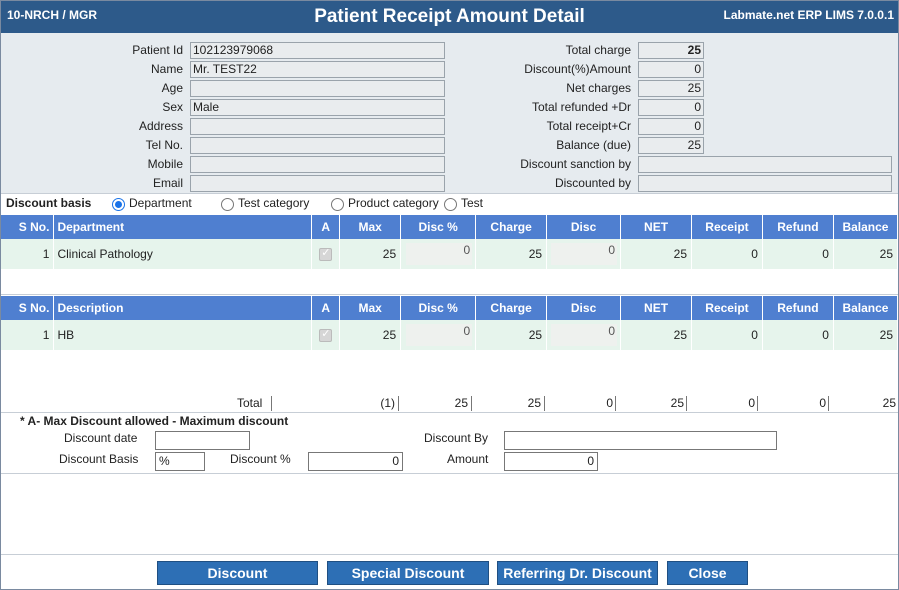 This screenshot has width=899, height=590. Describe the element at coordinates (167, 183) in the screenshot. I see `email-label: Email` at that location.